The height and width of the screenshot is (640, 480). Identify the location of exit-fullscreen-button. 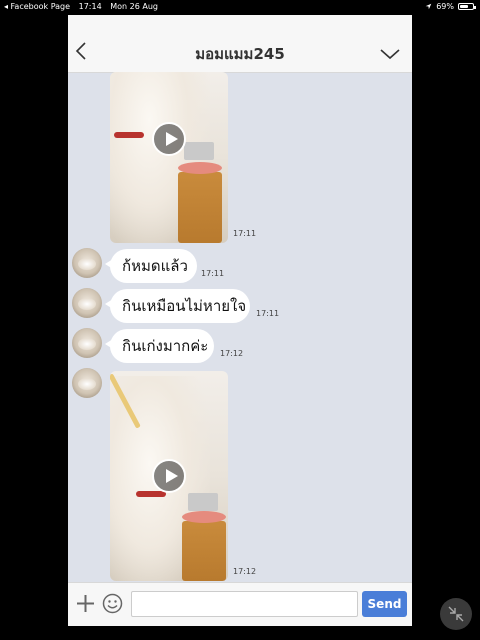
(456, 614).